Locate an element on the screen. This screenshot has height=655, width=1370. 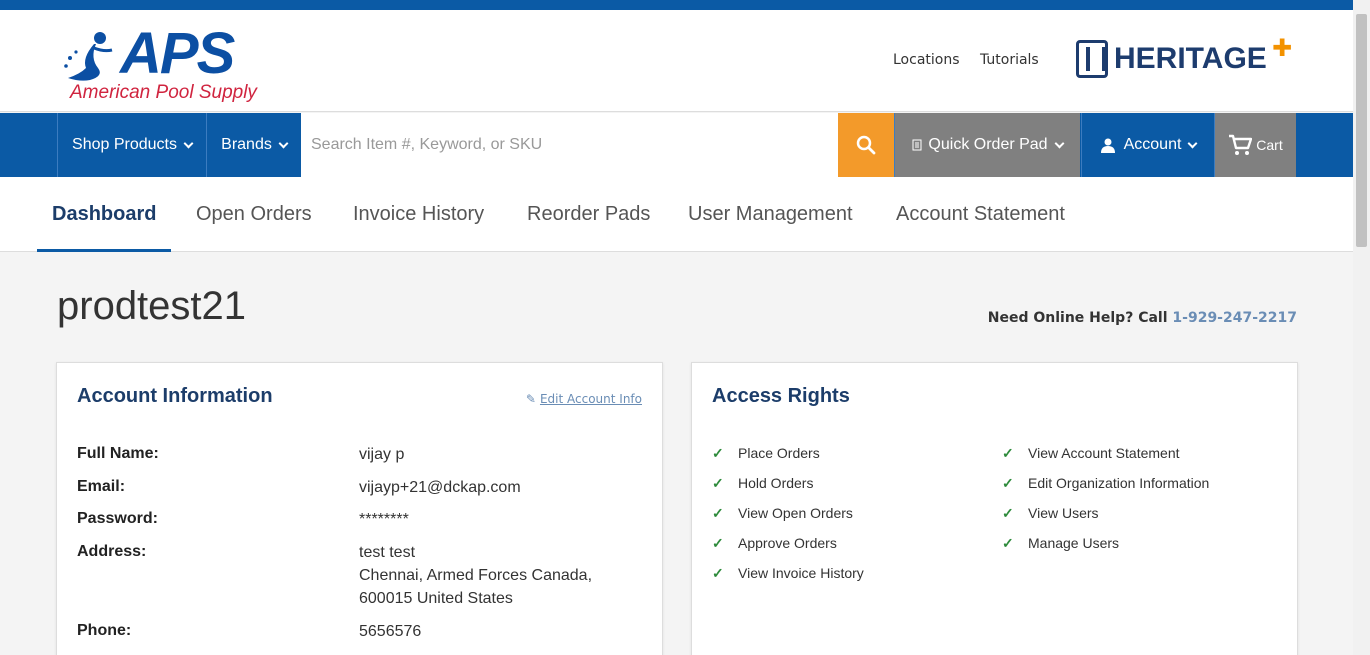
heritage-h-icon is located at coordinates (1092, 59).